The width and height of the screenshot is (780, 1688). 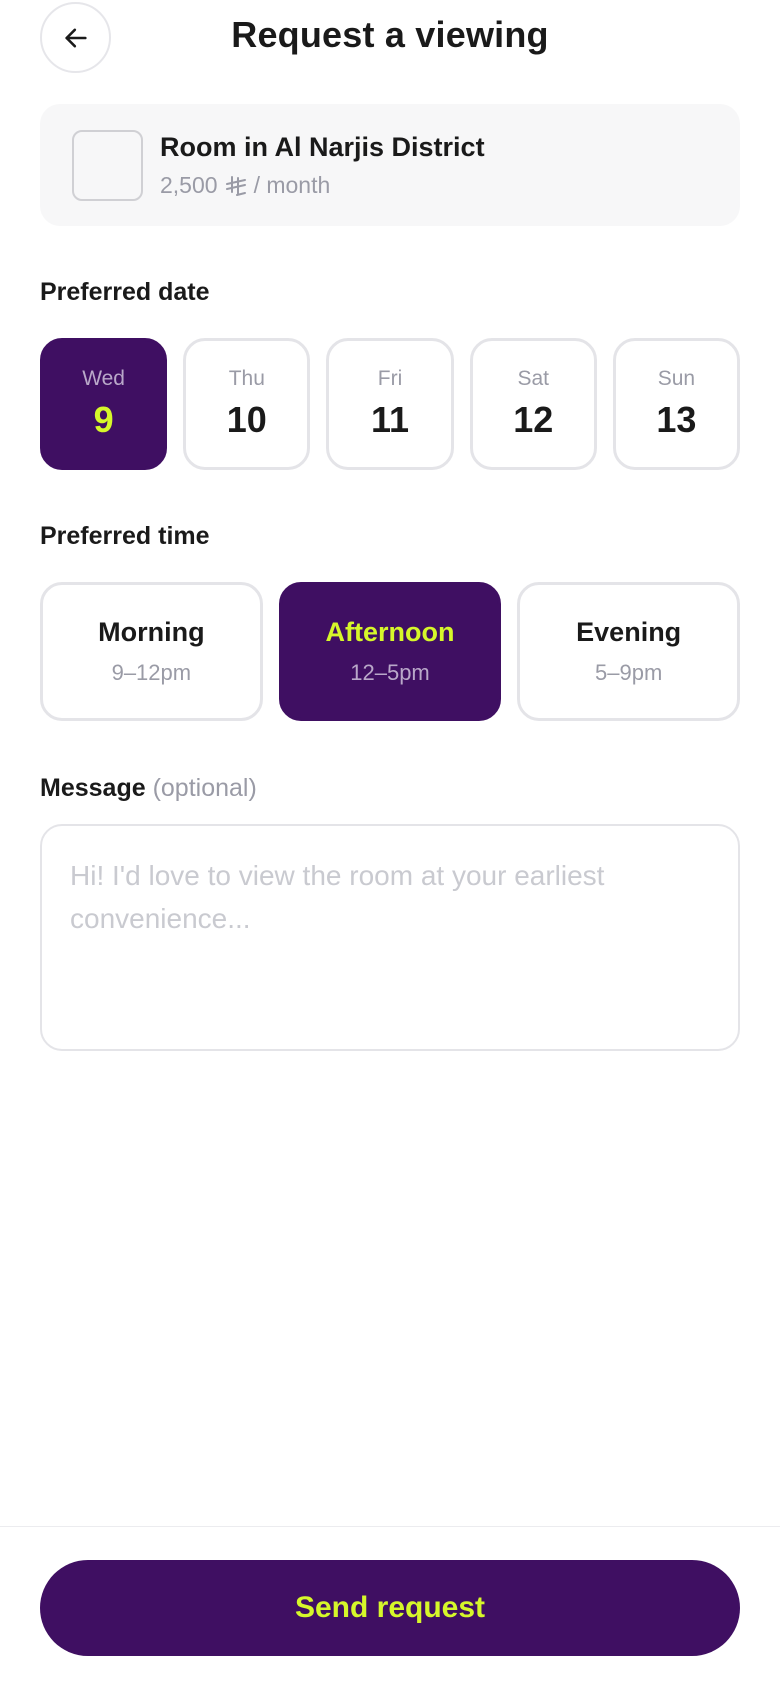 I want to click on date-option: Wed 9, so click(x=104, y=404).